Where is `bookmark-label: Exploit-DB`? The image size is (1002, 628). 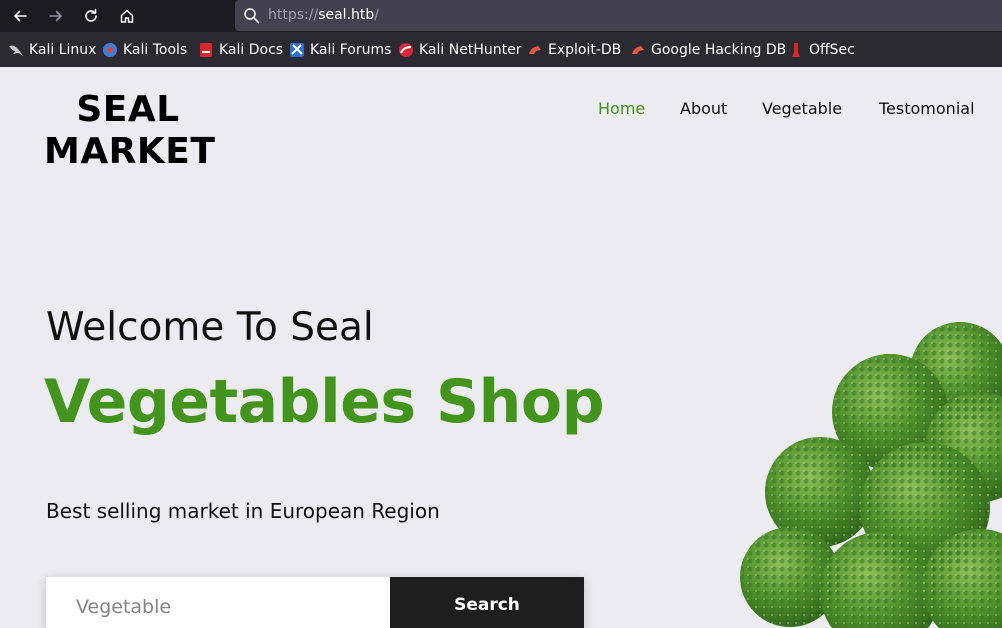 bookmark-label: Exploit-DB is located at coordinates (585, 50).